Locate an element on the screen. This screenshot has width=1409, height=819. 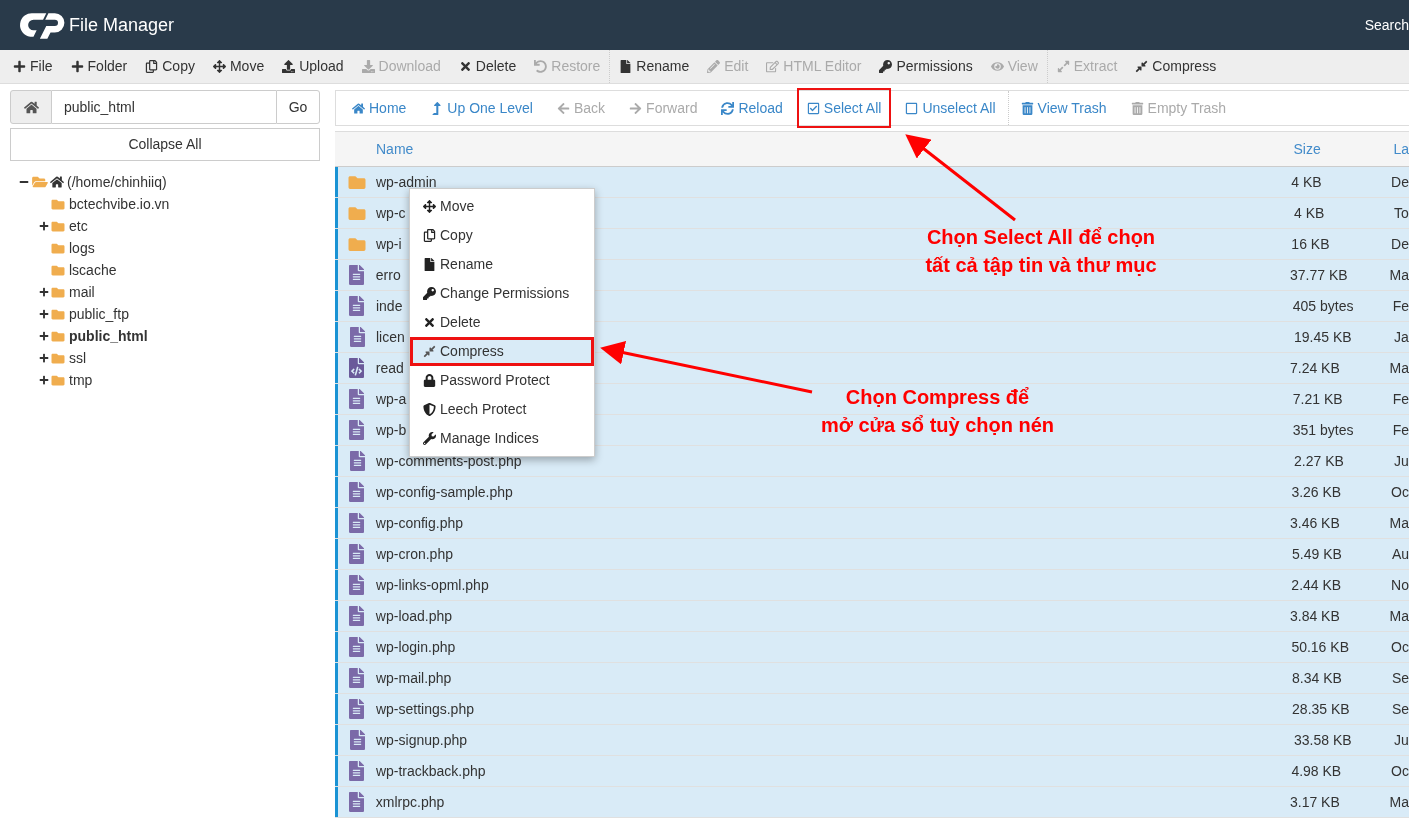
nav-button: Reload is located at coordinates (752, 108).